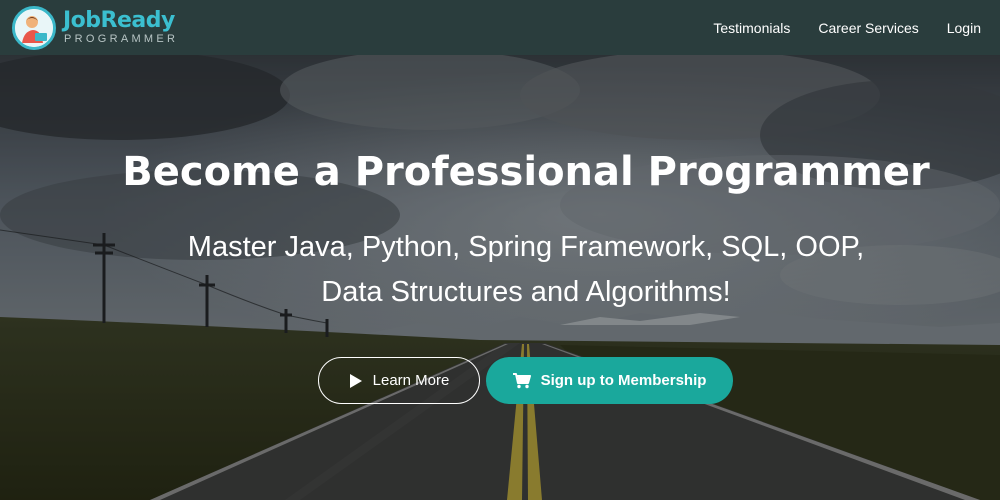  What do you see at coordinates (411, 380) in the screenshot?
I see `learn-more-label: Learn More` at bounding box center [411, 380].